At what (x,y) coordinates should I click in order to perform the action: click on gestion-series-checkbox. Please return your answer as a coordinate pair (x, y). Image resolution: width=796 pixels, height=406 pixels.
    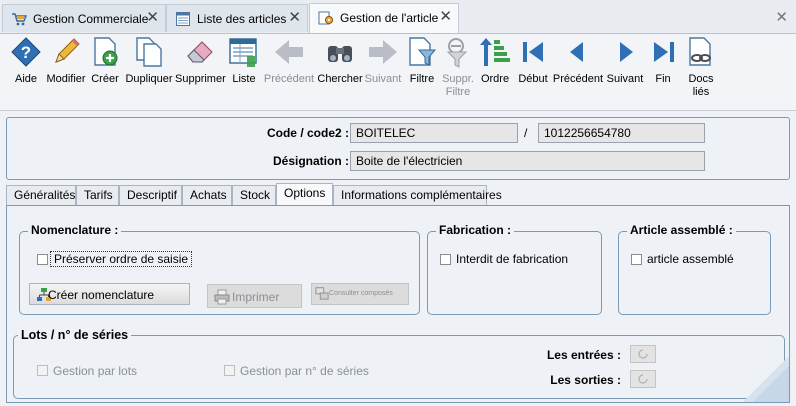
    Looking at the image, I should click on (229, 370).